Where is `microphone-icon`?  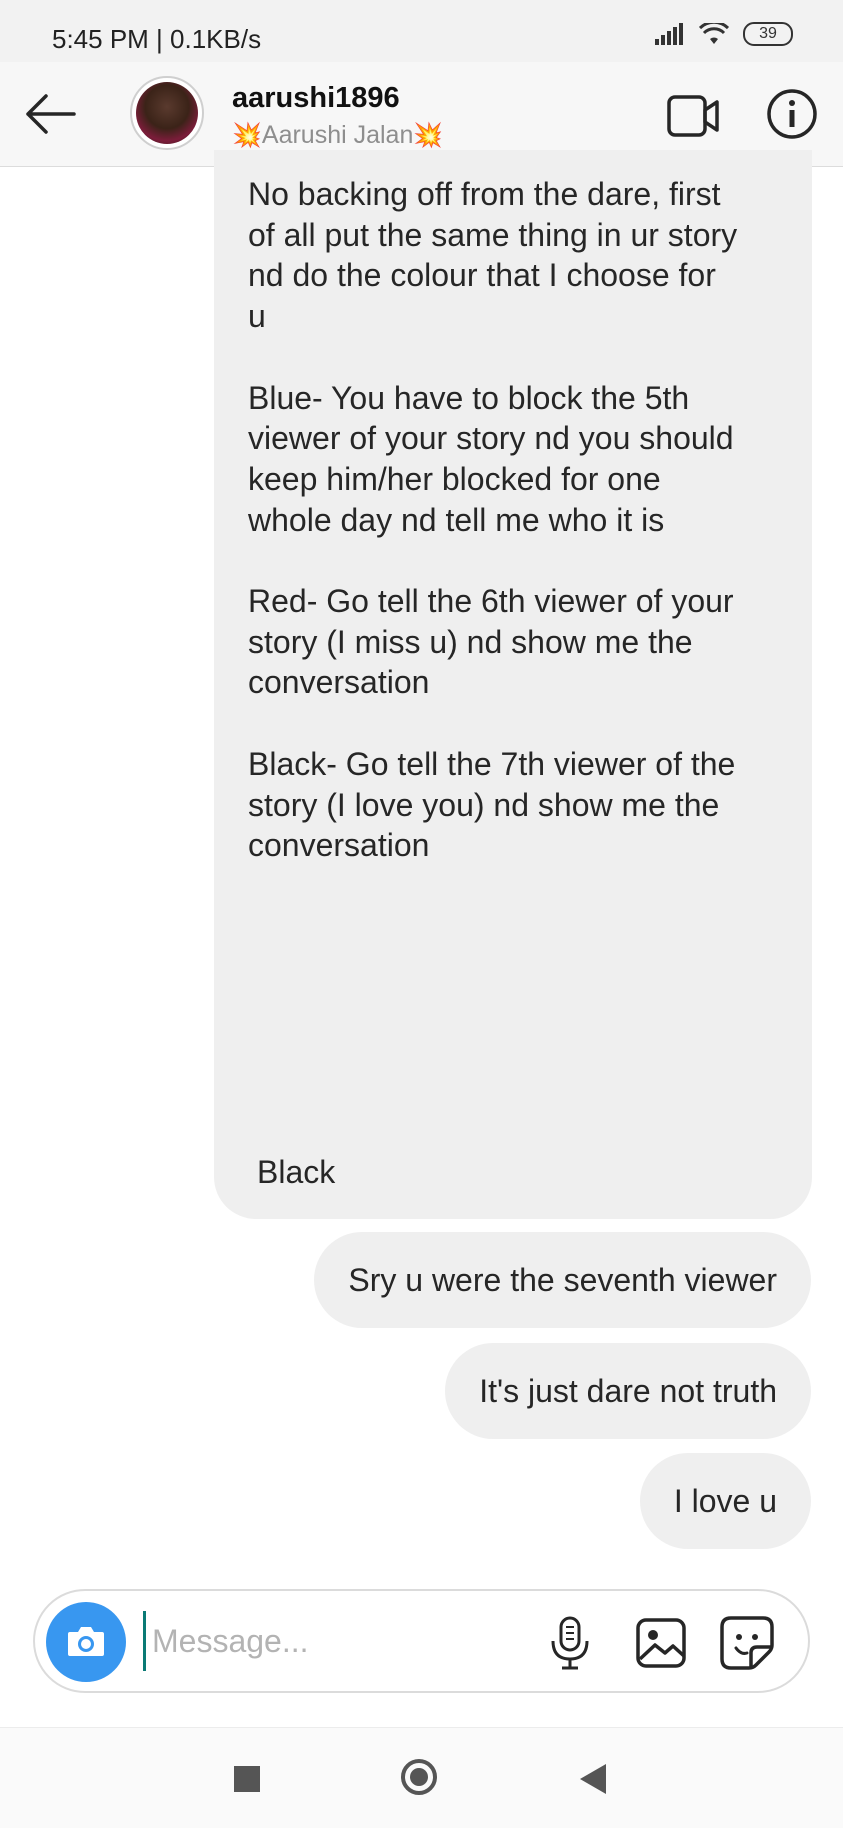 microphone-icon is located at coordinates (570, 1643).